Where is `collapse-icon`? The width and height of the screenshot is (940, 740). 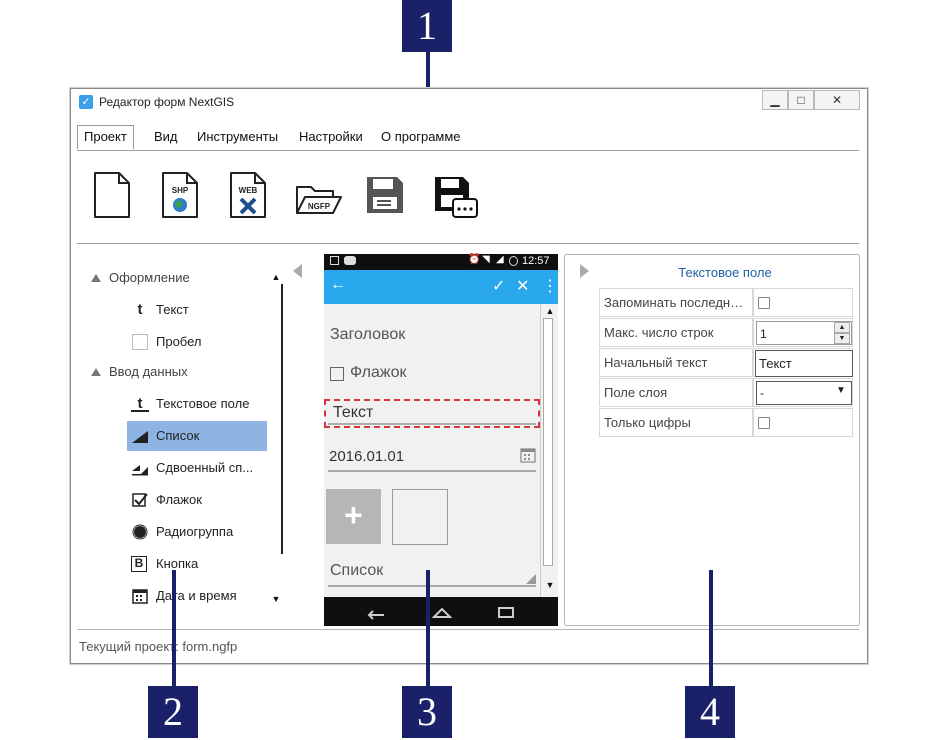
collapse-icon is located at coordinates (96, 278).